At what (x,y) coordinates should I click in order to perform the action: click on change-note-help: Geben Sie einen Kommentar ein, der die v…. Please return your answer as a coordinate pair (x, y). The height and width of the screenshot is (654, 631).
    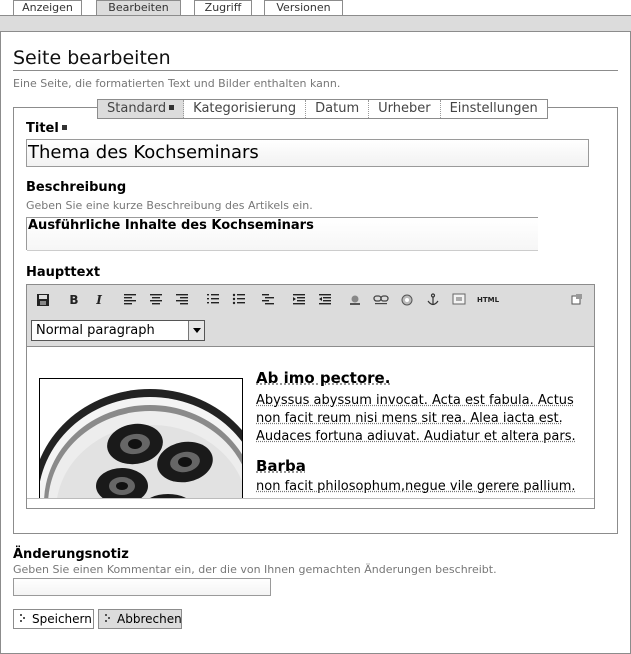
    Looking at the image, I should click on (255, 569).